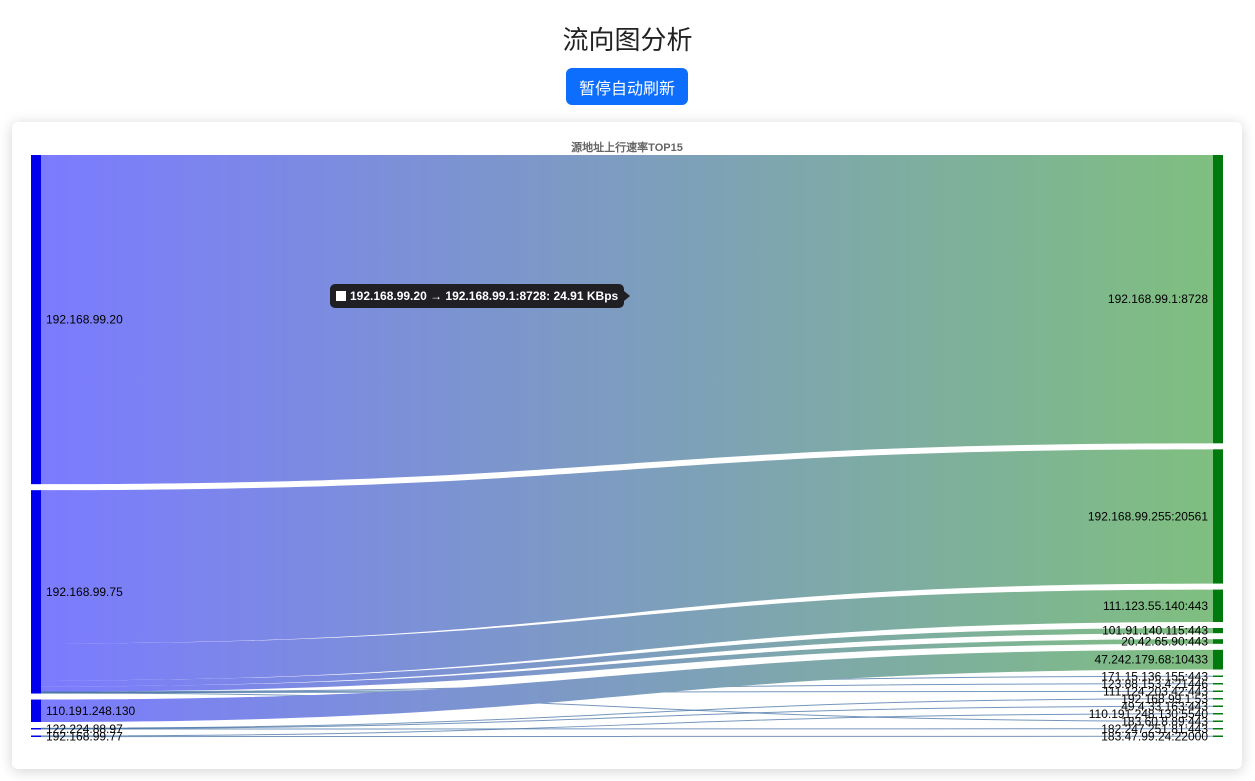  Describe the element at coordinates (84, 592) in the screenshot. I see `sankey-node-label: 192.168.99.75` at that location.